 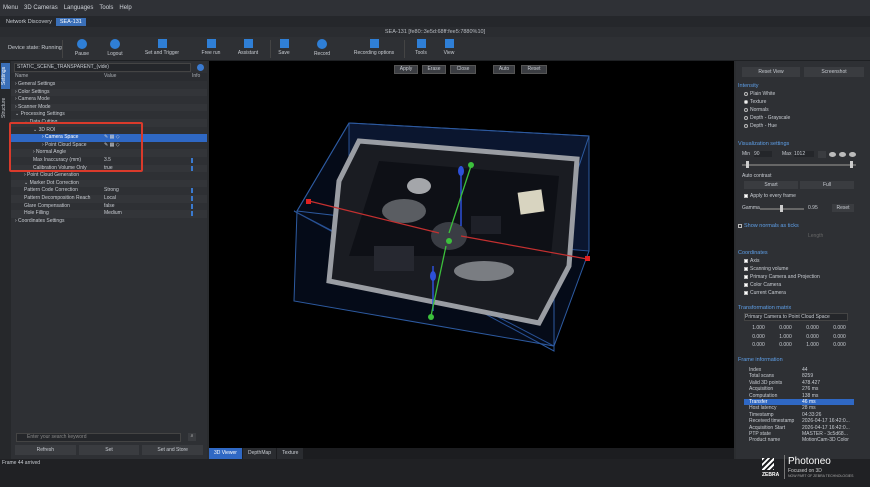 What do you see at coordinates (771, 72) in the screenshot?
I see `reset-view-button: Reset View` at bounding box center [771, 72].